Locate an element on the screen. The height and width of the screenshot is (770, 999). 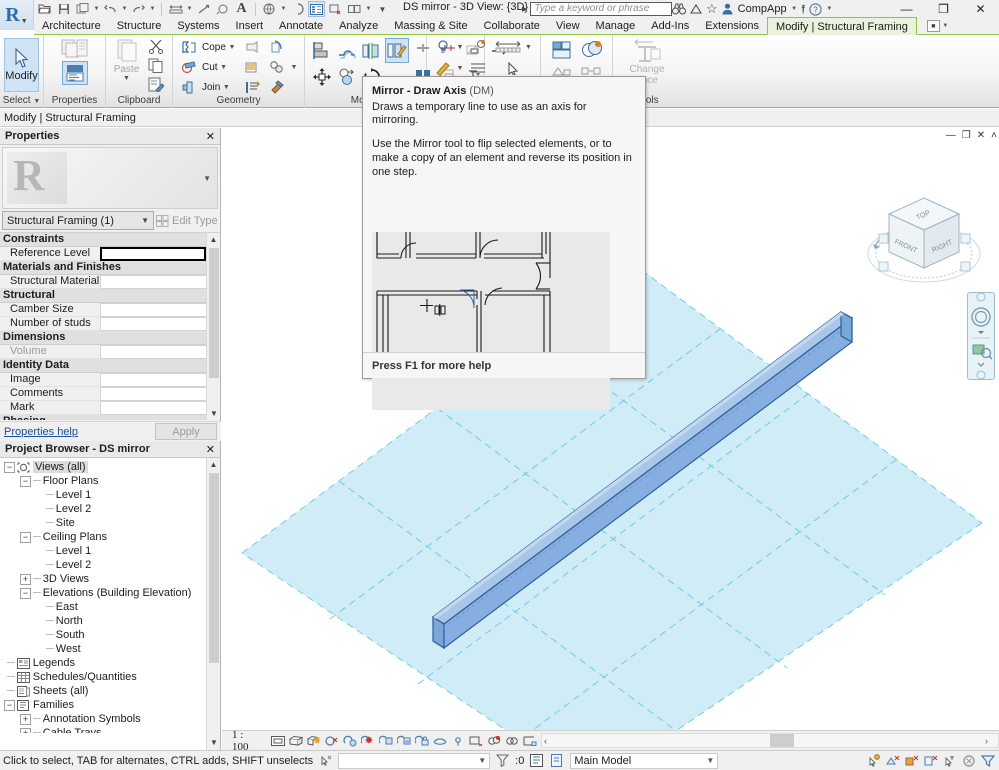
copy-clipboard-button is located at coordinates (156, 66).